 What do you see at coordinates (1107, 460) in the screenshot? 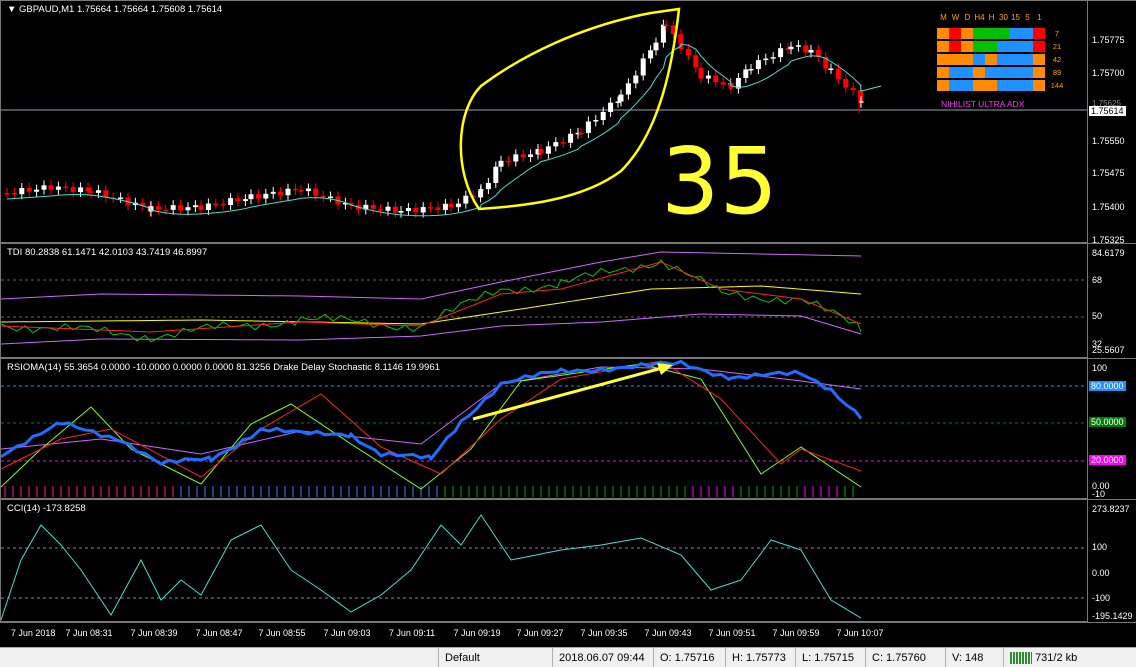
I see `rsioma-level-20: 20.0000` at bounding box center [1107, 460].